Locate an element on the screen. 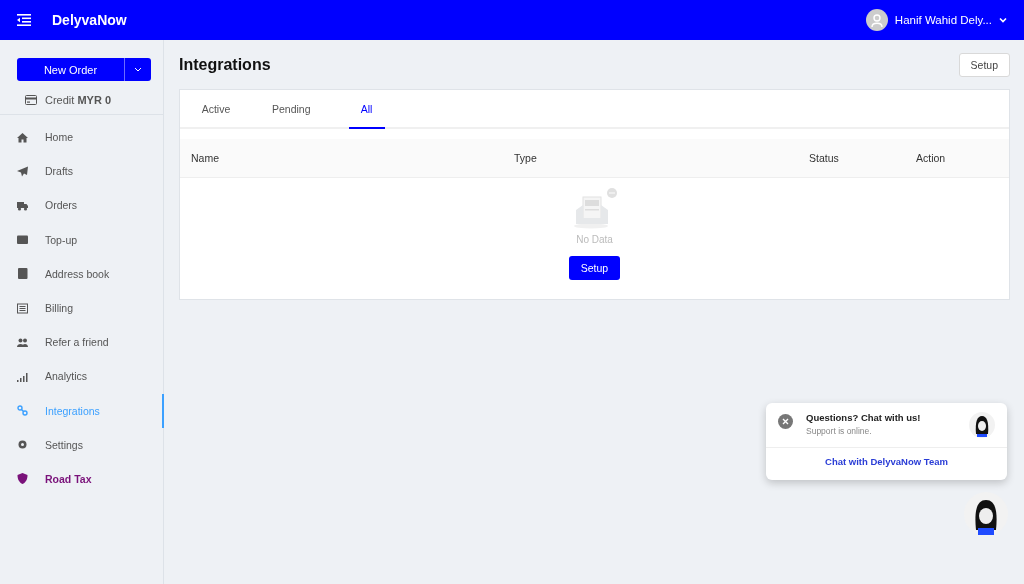  sidebar-item: Home is located at coordinates (82, 137).